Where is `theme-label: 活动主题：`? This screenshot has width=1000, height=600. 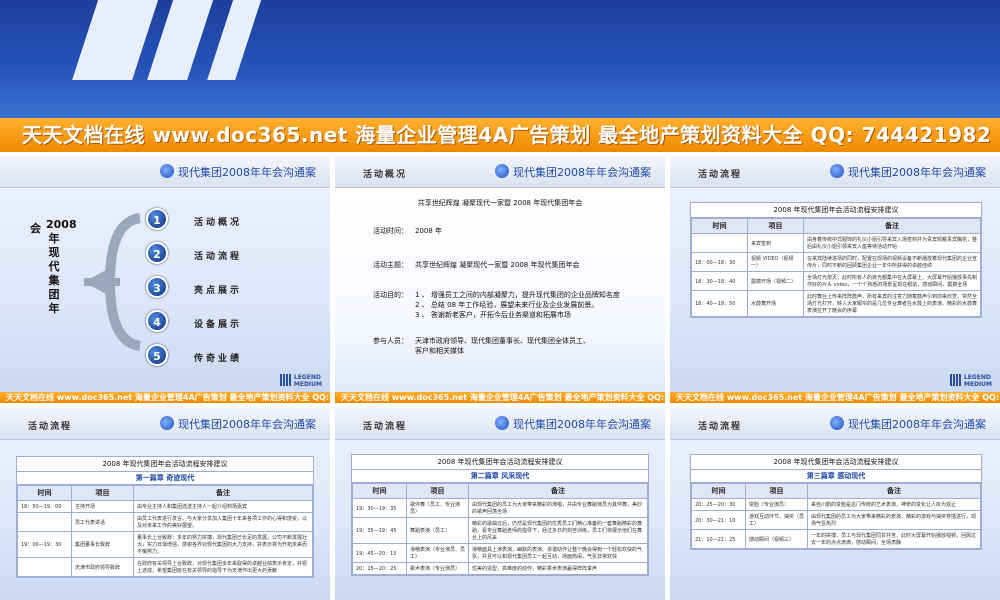 theme-label: 活动主题： is located at coordinates (390, 265).